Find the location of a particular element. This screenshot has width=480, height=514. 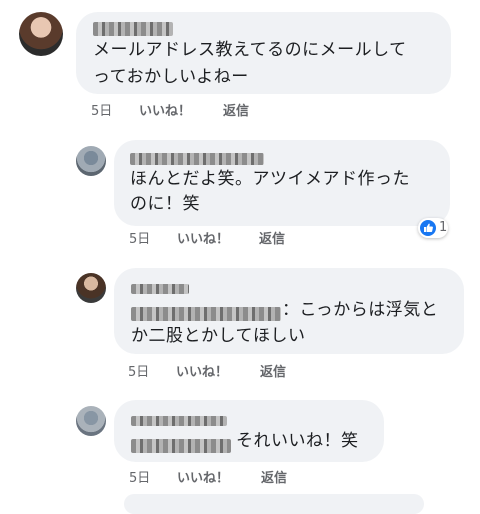

comment-bubble is located at coordinates (274, 504).